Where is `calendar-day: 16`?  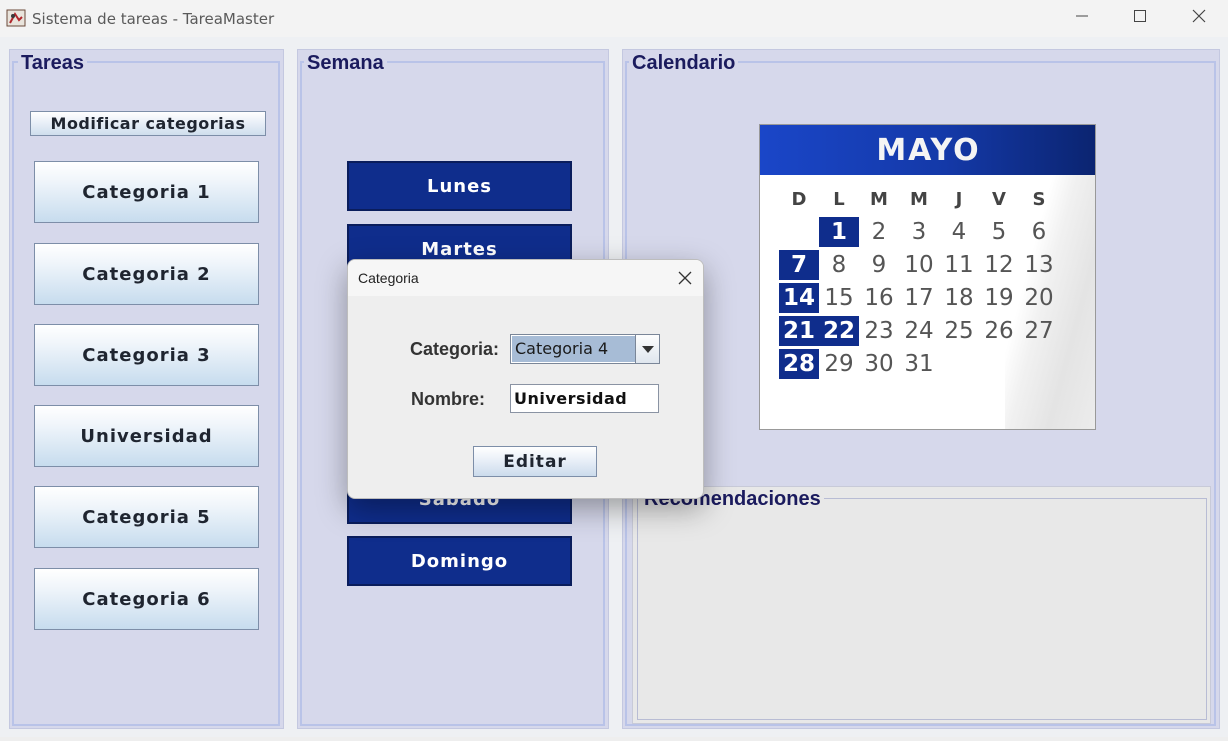
calendar-day: 16 is located at coordinates (879, 298).